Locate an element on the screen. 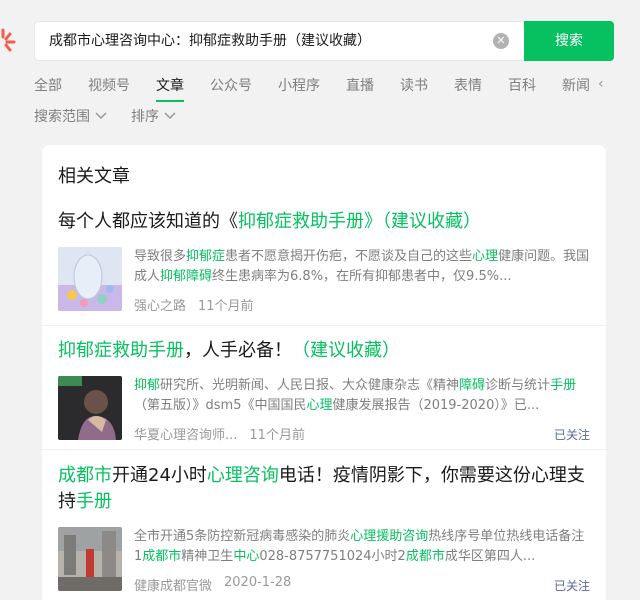 The image size is (640, 600). title-segment: 》（建议收藏） is located at coordinates (422, 221).